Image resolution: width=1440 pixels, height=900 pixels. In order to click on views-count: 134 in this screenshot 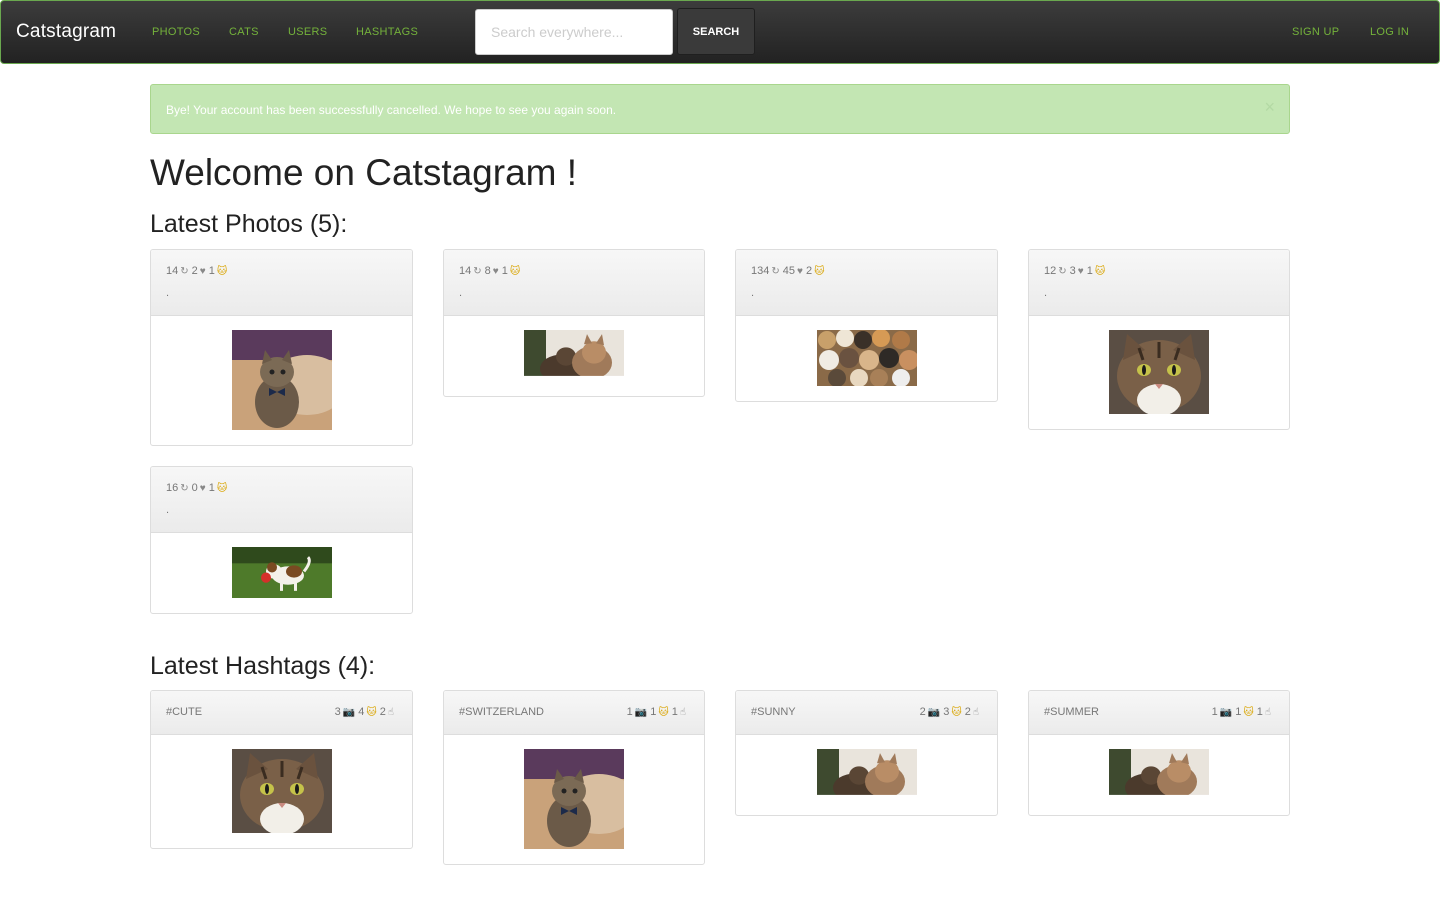, I will do `click(760, 271)`.